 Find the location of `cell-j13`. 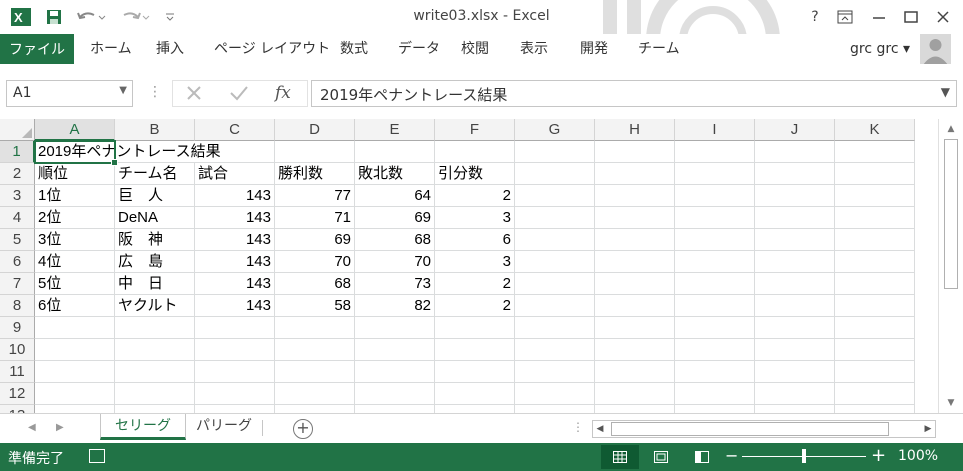

cell-j13 is located at coordinates (795, 409).